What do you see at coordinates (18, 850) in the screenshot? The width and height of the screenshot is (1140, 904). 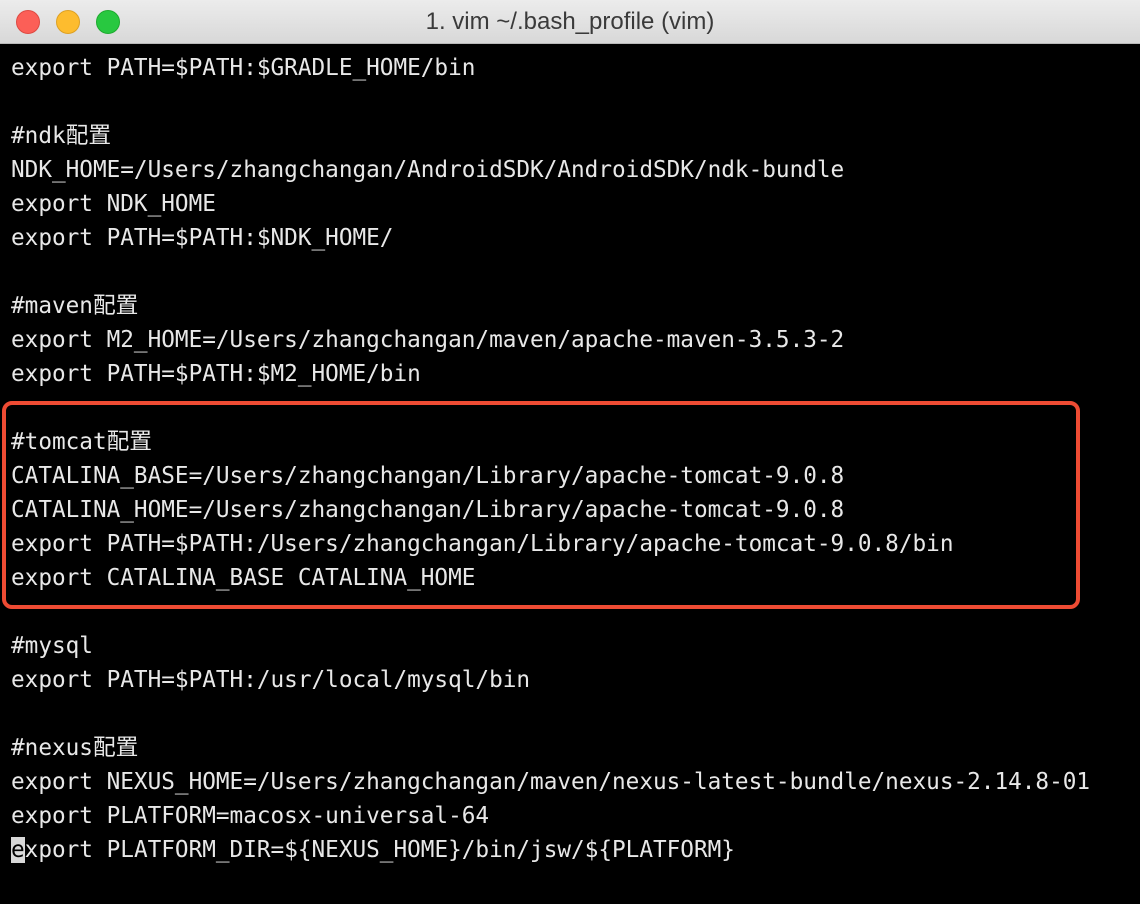 I see `text-cursor: e` at bounding box center [18, 850].